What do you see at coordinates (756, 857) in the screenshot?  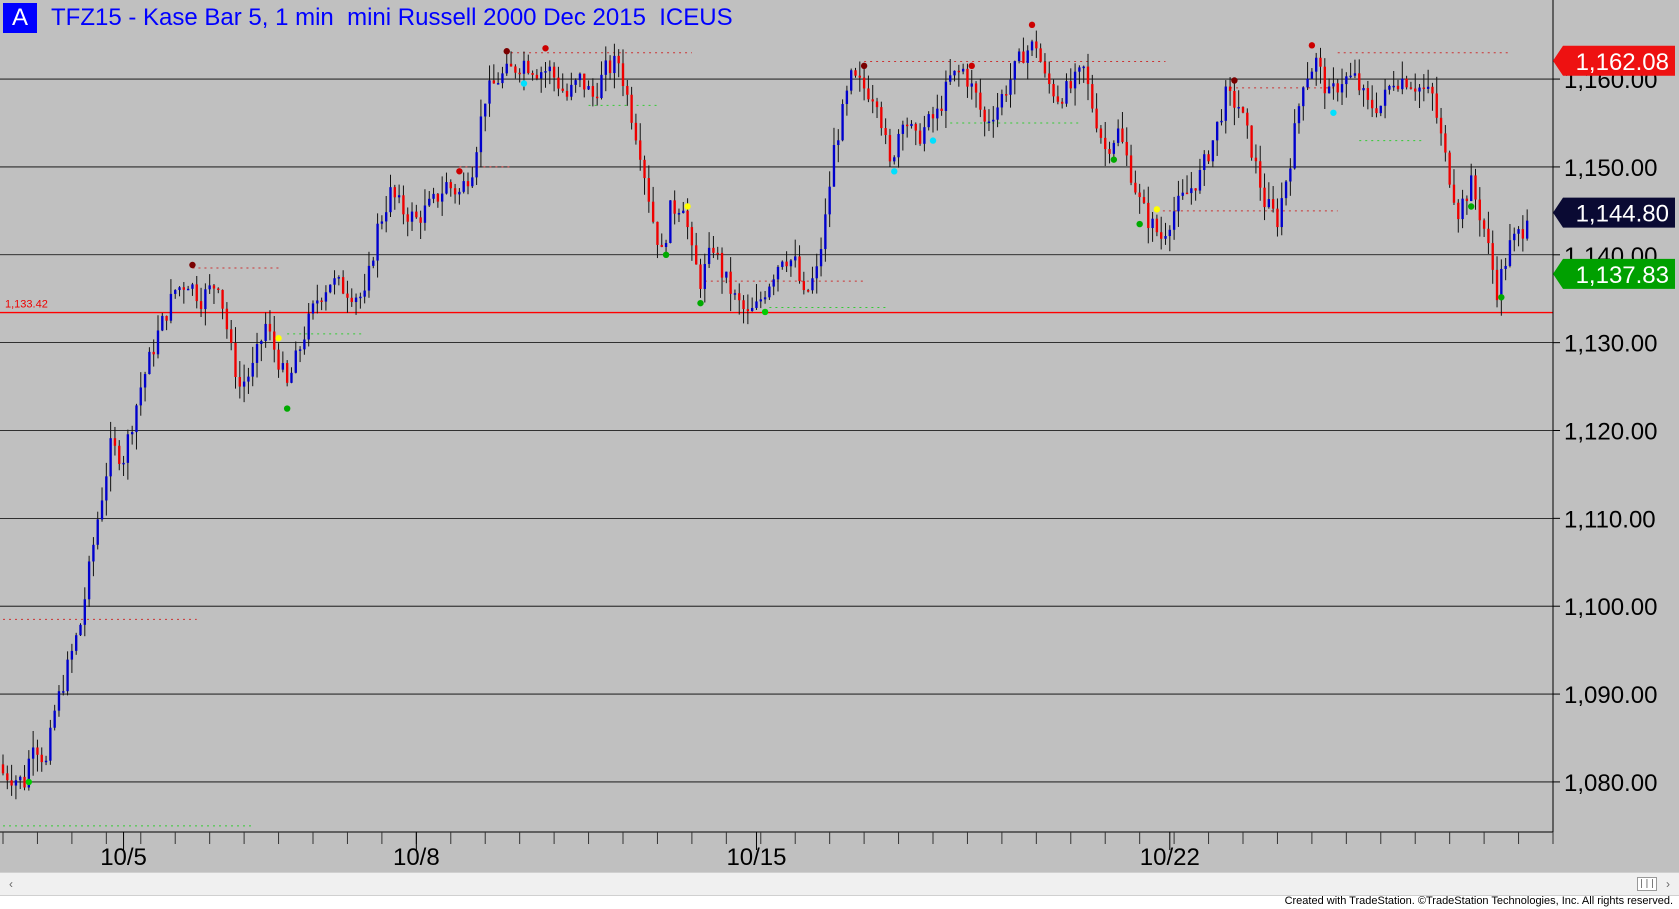 I see `x-tick-label: 10/15` at bounding box center [756, 857].